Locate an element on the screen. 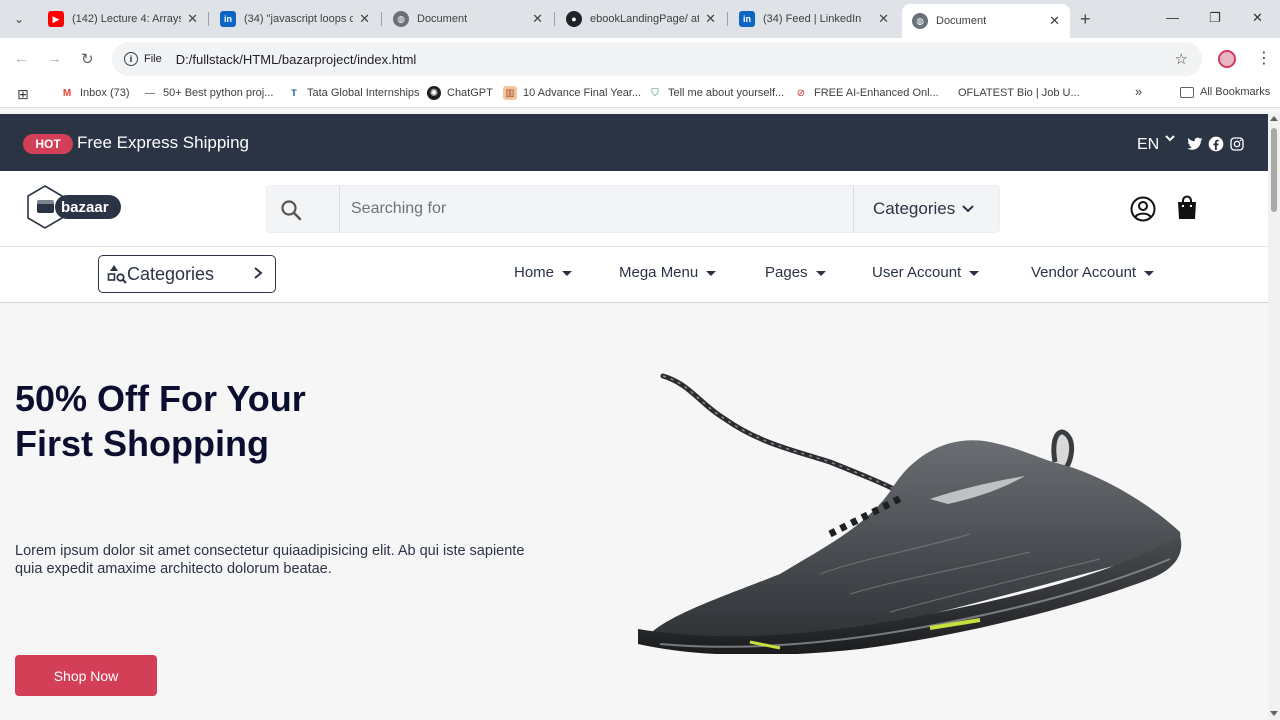  category-dropdown-label: Categories is located at coordinates (914, 208).